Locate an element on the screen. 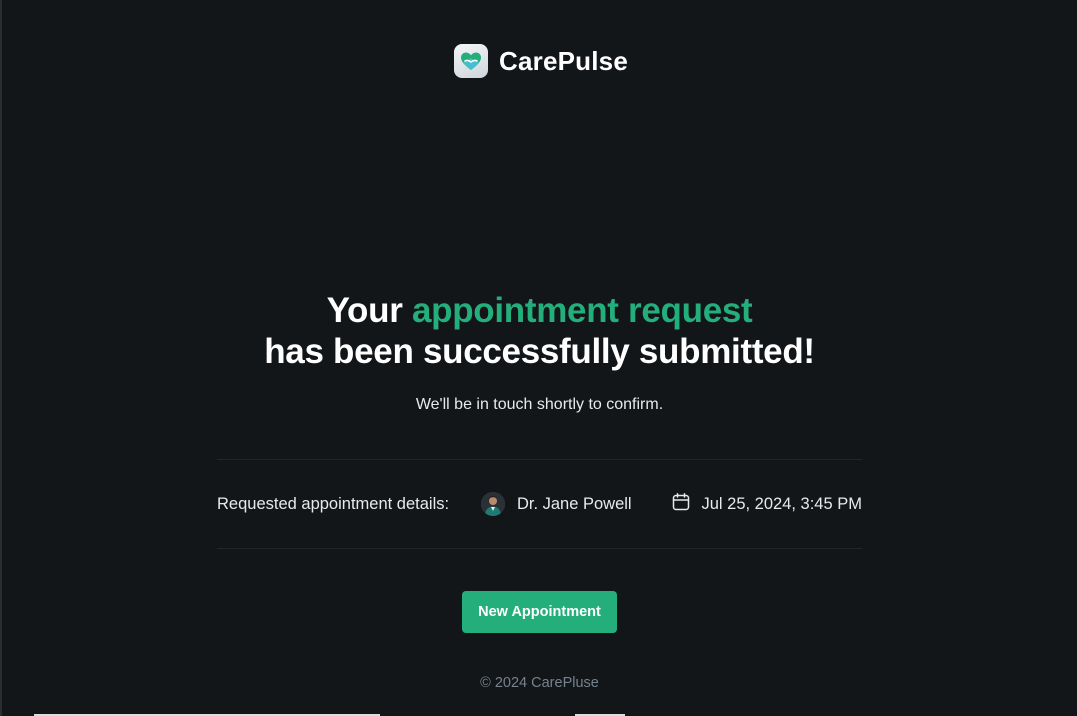 The height and width of the screenshot is (716, 1077). new-appointment-button: New Appointment is located at coordinates (539, 612).